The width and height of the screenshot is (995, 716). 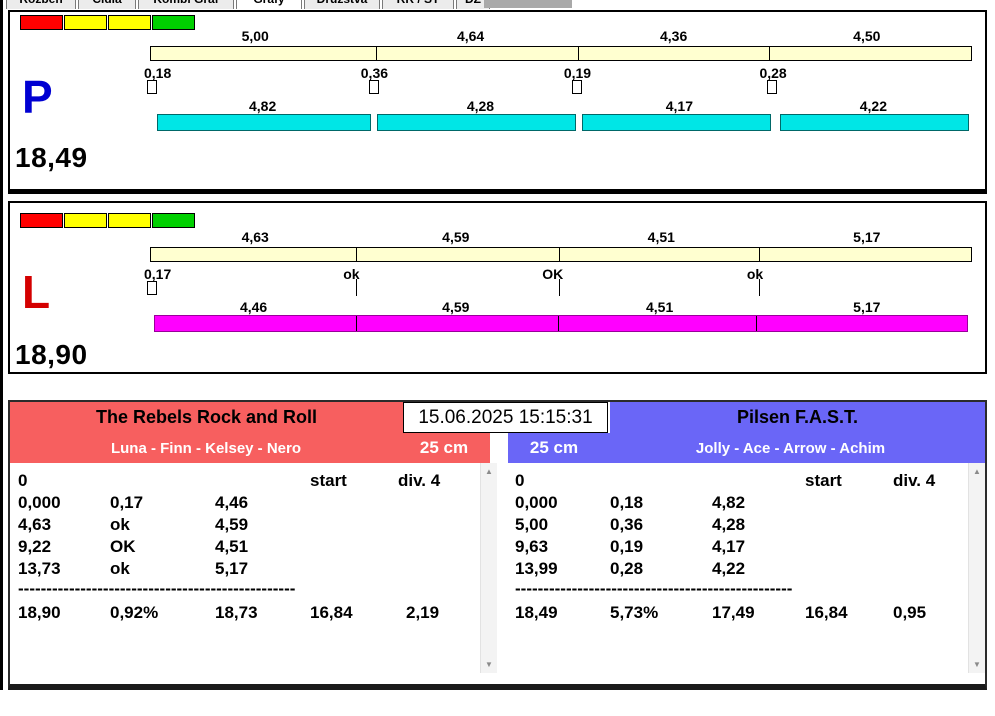 What do you see at coordinates (107, 4) in the screenshot?
I see `tab-cidla: Cidla` at bounding box center [107, 4].